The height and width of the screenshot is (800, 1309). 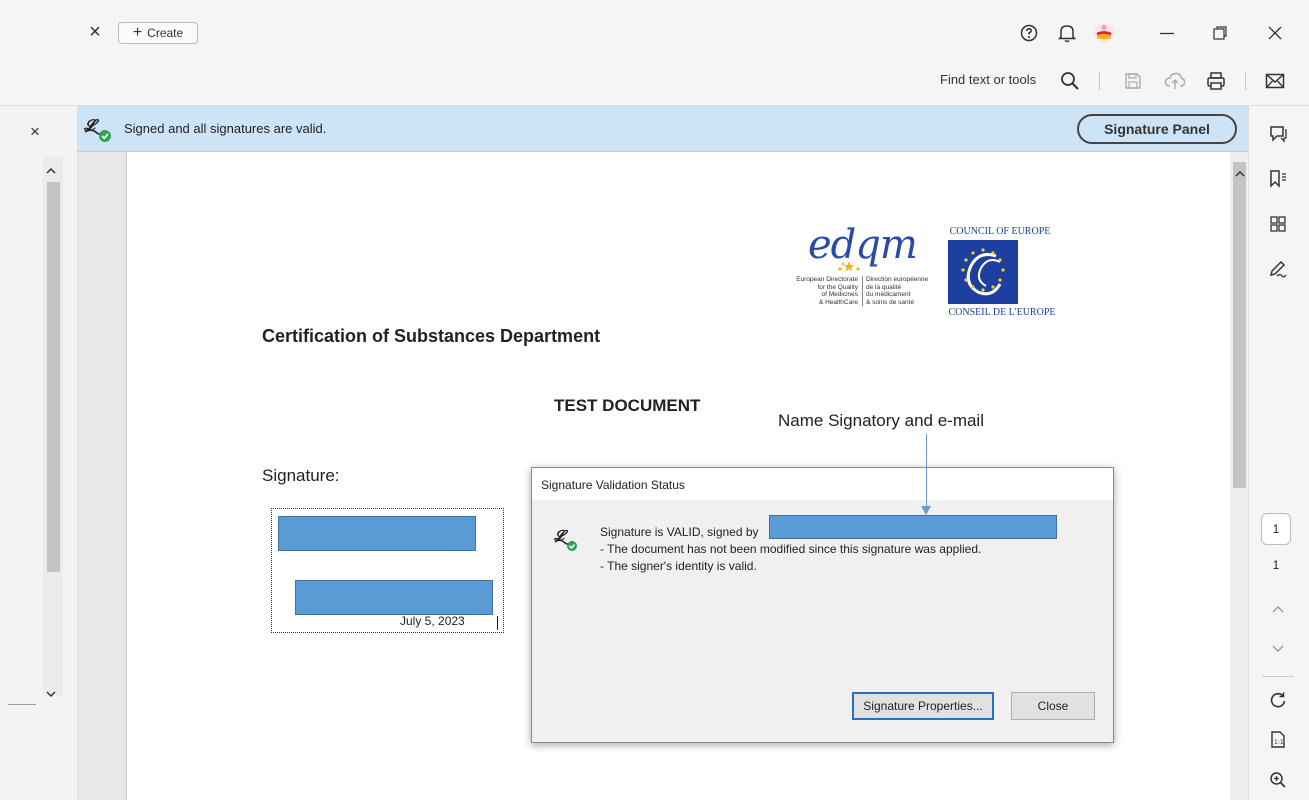 I want to click on actual-size-icon: 1:1, so click(x=1278, y=740).